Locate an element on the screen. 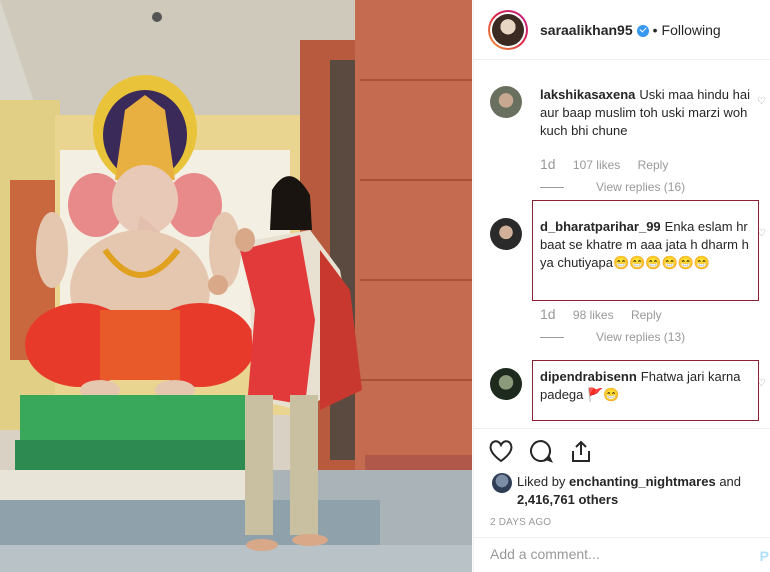 The height and width of the screenshot is (572, 770). post-header: saraalikhan95 • Following is located at coordinates (622, 30).